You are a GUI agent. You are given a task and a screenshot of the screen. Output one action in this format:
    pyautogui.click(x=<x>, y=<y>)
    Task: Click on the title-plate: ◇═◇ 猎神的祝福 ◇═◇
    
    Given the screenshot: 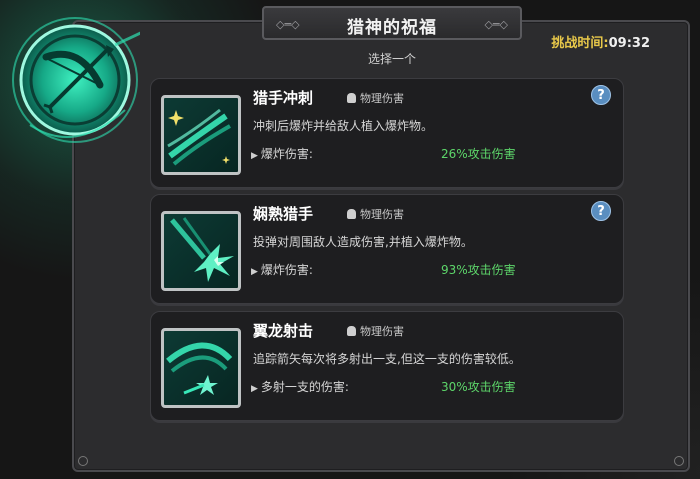 What is the action you would take?
    pyautogui.click(x=392, y=23)
    